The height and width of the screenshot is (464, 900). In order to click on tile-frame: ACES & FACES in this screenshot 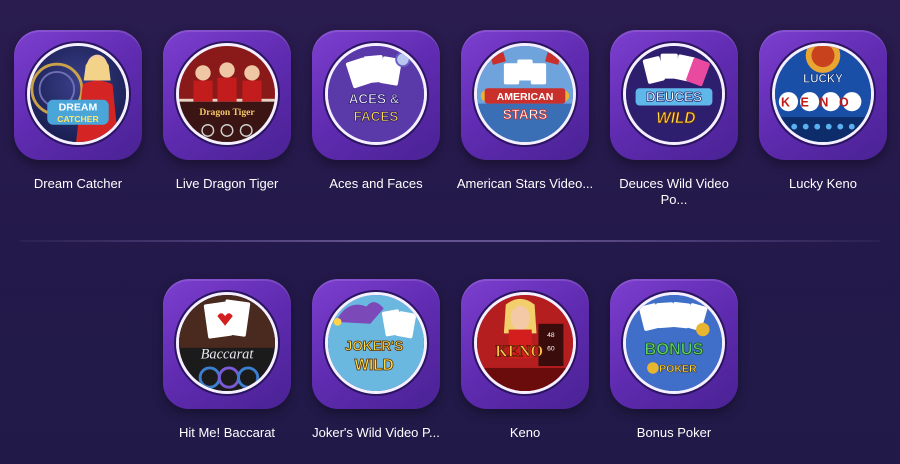, I will do `click(376, 95)`.